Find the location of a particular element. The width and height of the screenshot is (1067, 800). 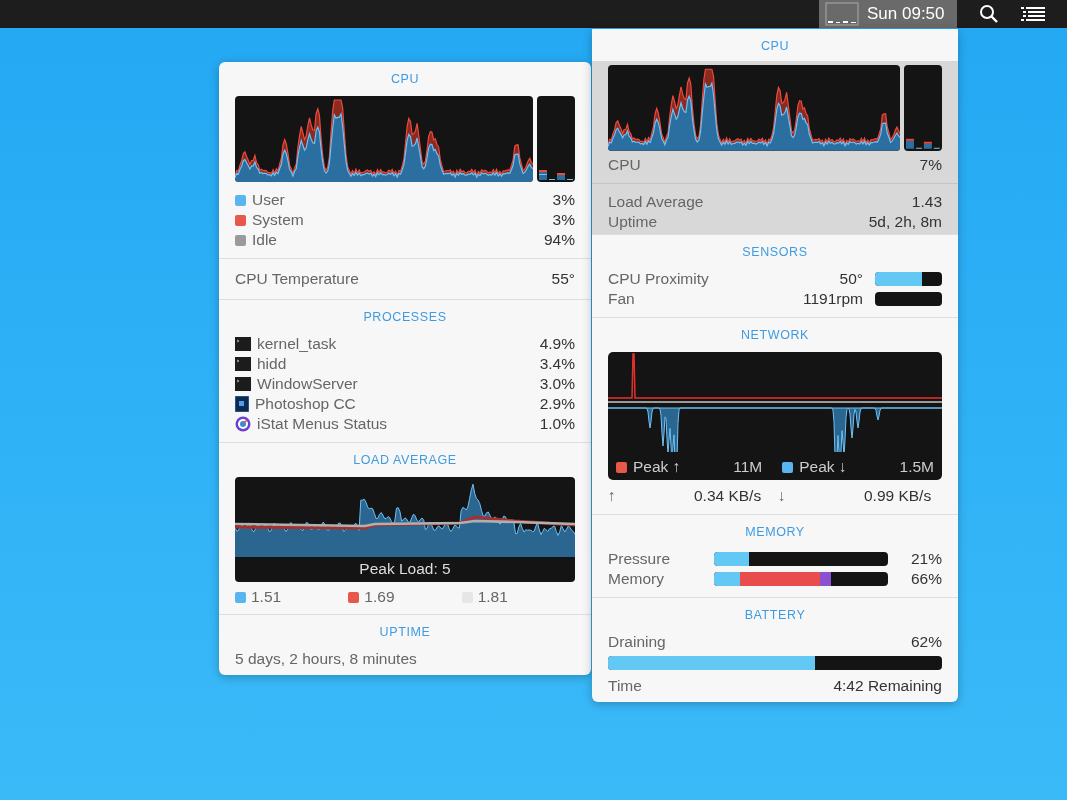

section-title: LOAD AVERAGE is located at coordinates (405, 460).